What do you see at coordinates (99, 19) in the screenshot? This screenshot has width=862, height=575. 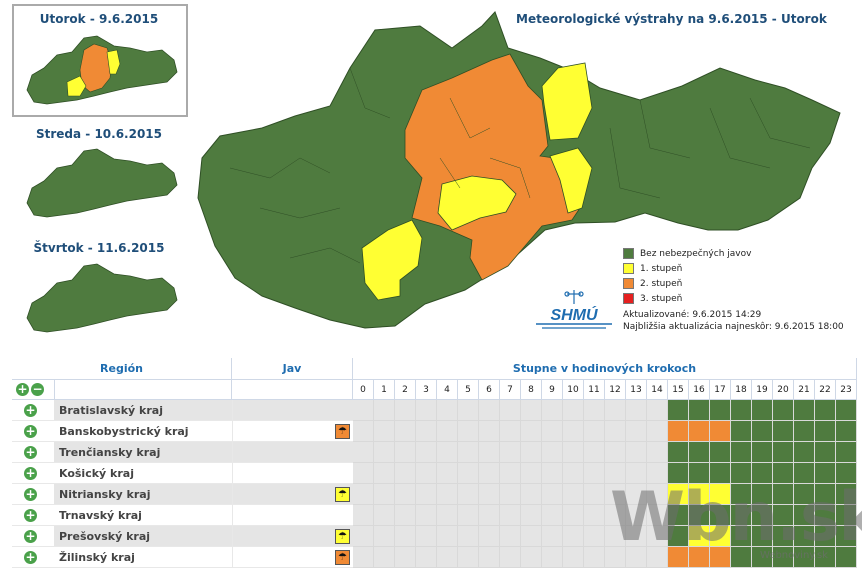 I see `thumbnail-title-1: Utorok - 9.6.2015` at bounding box center [99, 19].